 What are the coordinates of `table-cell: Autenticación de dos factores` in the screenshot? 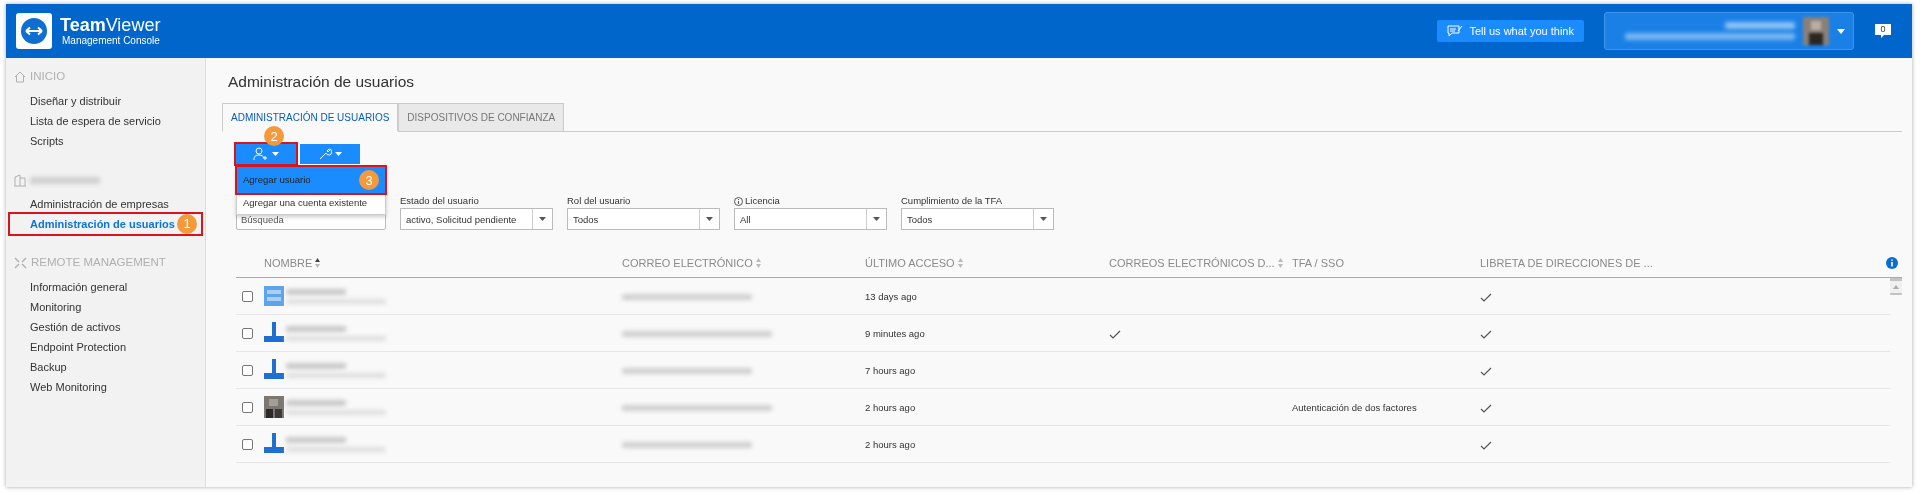 It's located at (1354, 407).